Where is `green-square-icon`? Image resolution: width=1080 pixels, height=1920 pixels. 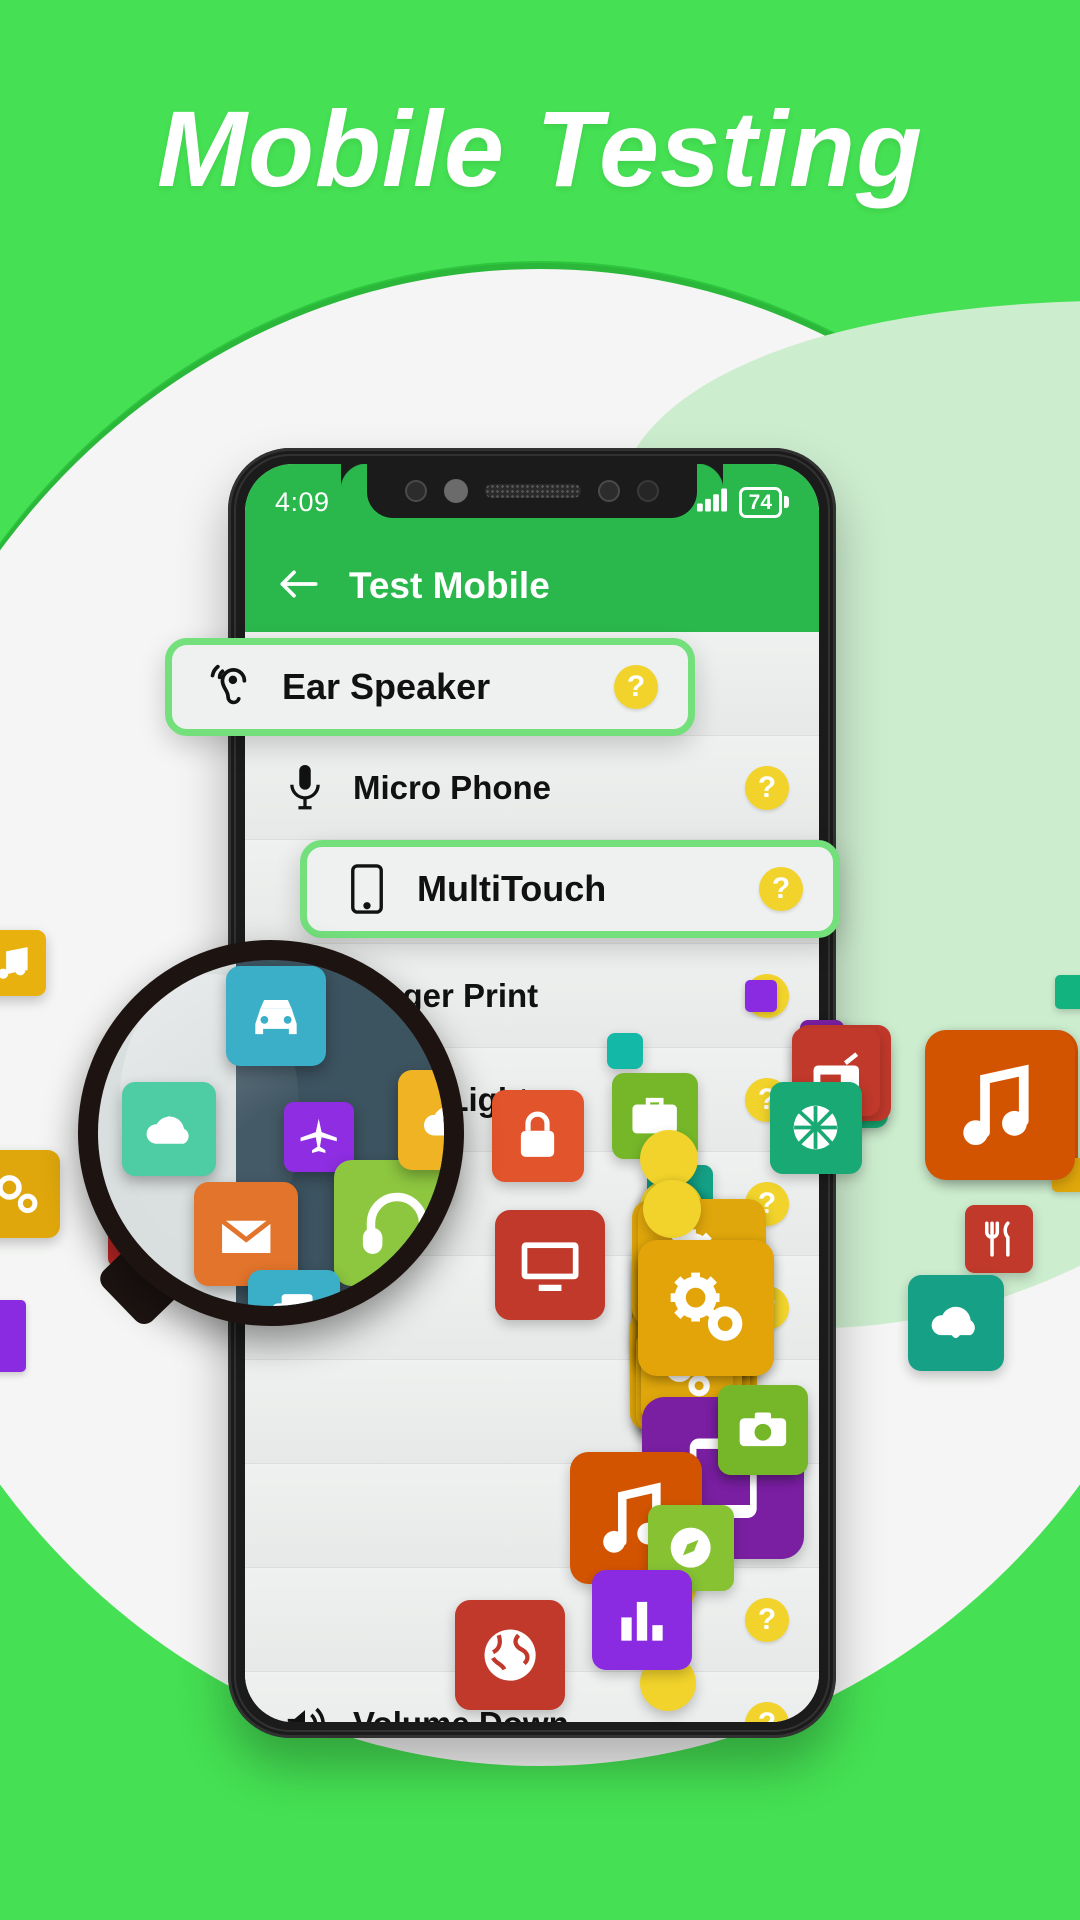 green-square-icon is located at coordinates (1067, 992).